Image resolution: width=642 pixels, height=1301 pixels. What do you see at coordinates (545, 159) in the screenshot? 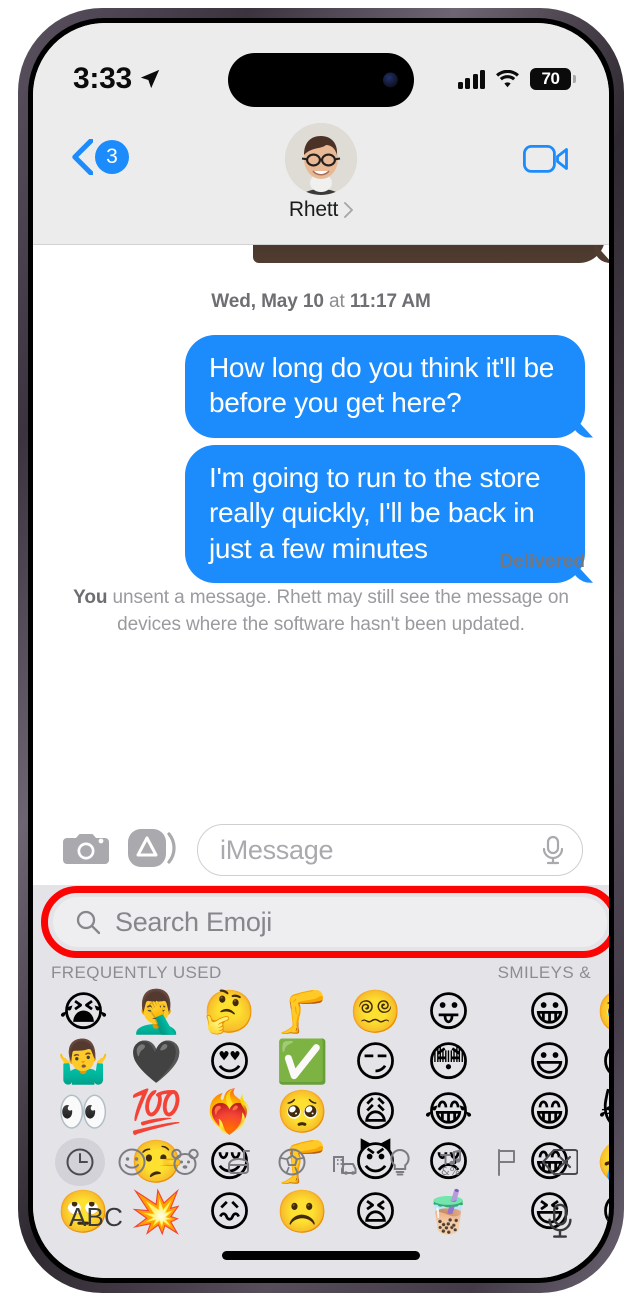
I see `video-camera-icon` at bounding box center [545, 159].